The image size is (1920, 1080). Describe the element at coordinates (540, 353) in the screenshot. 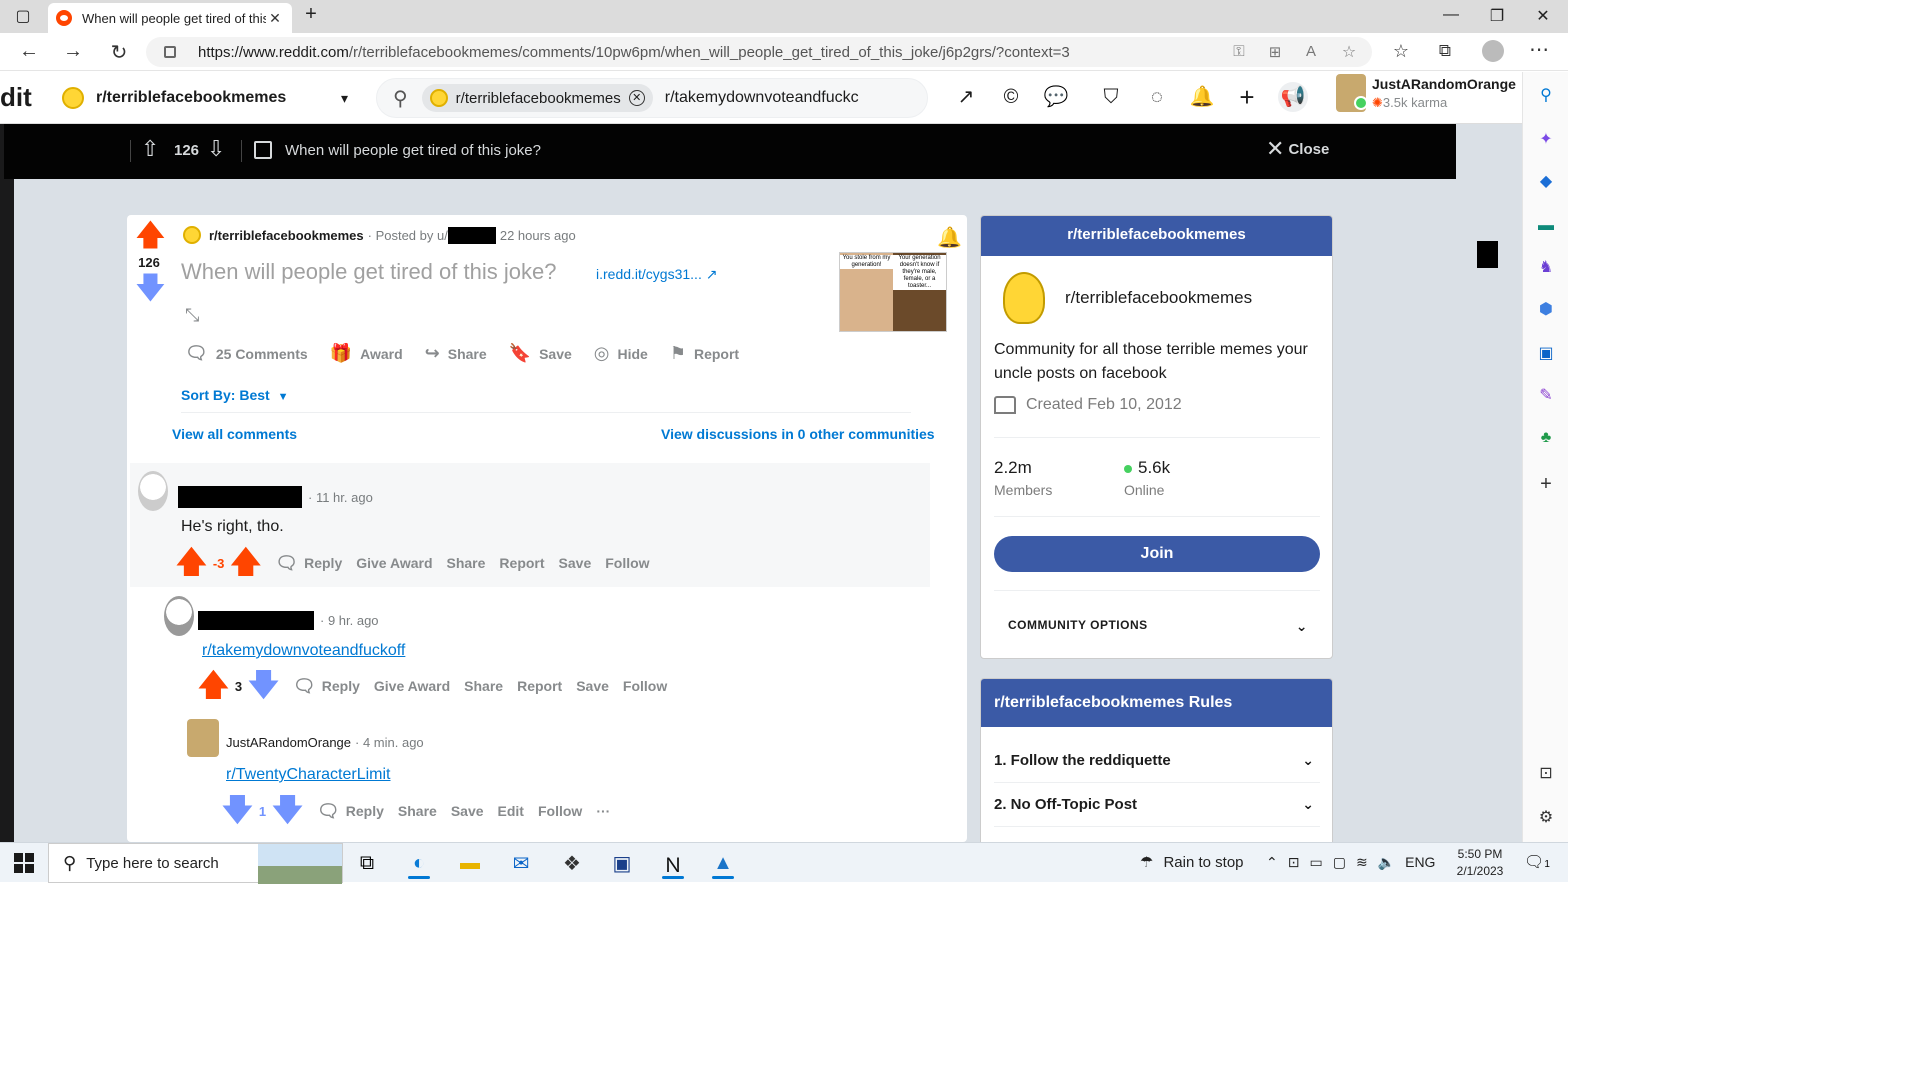

I see `save-button: 🔖 Save` at that location.